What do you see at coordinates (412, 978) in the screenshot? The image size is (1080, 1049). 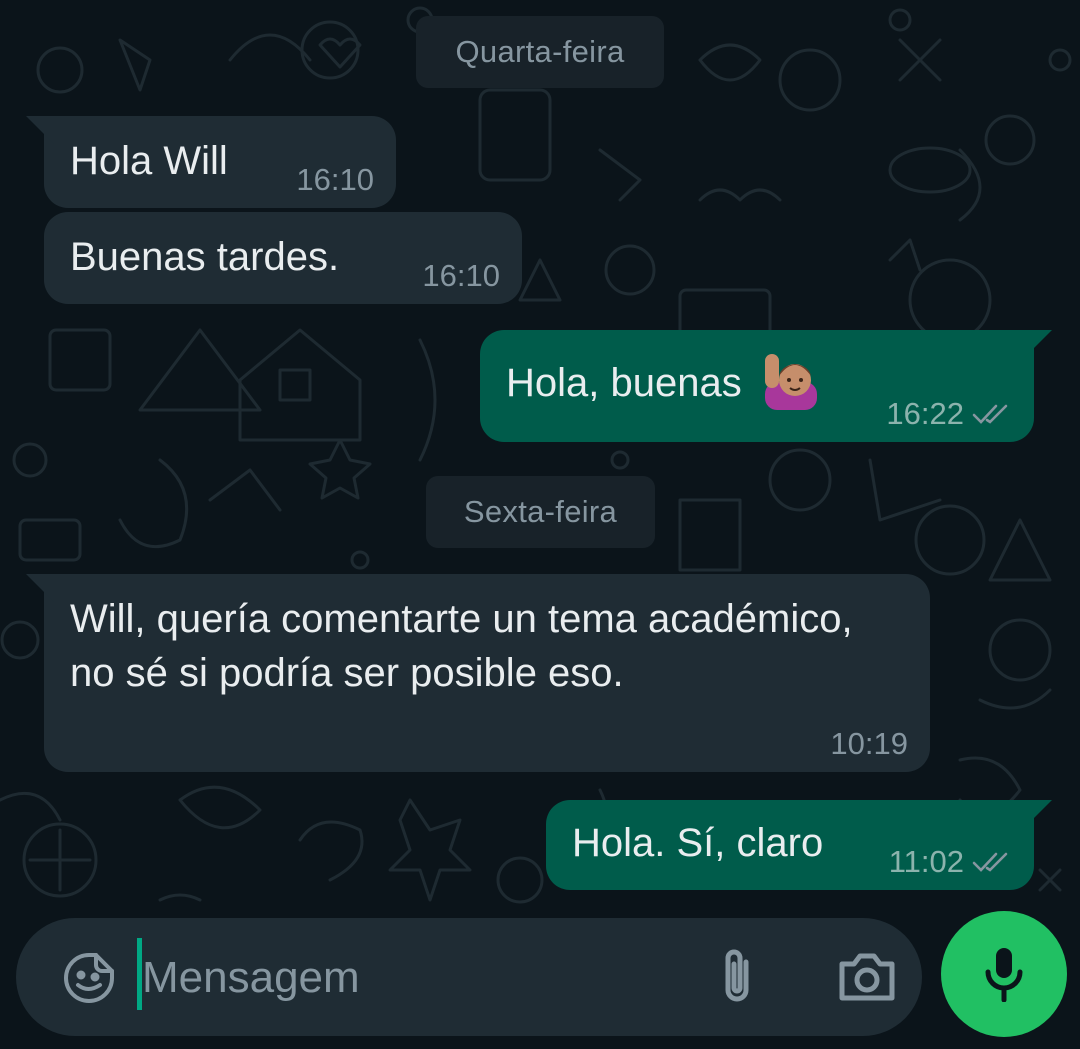 I see `message-input` at bounding box center [412, 978].